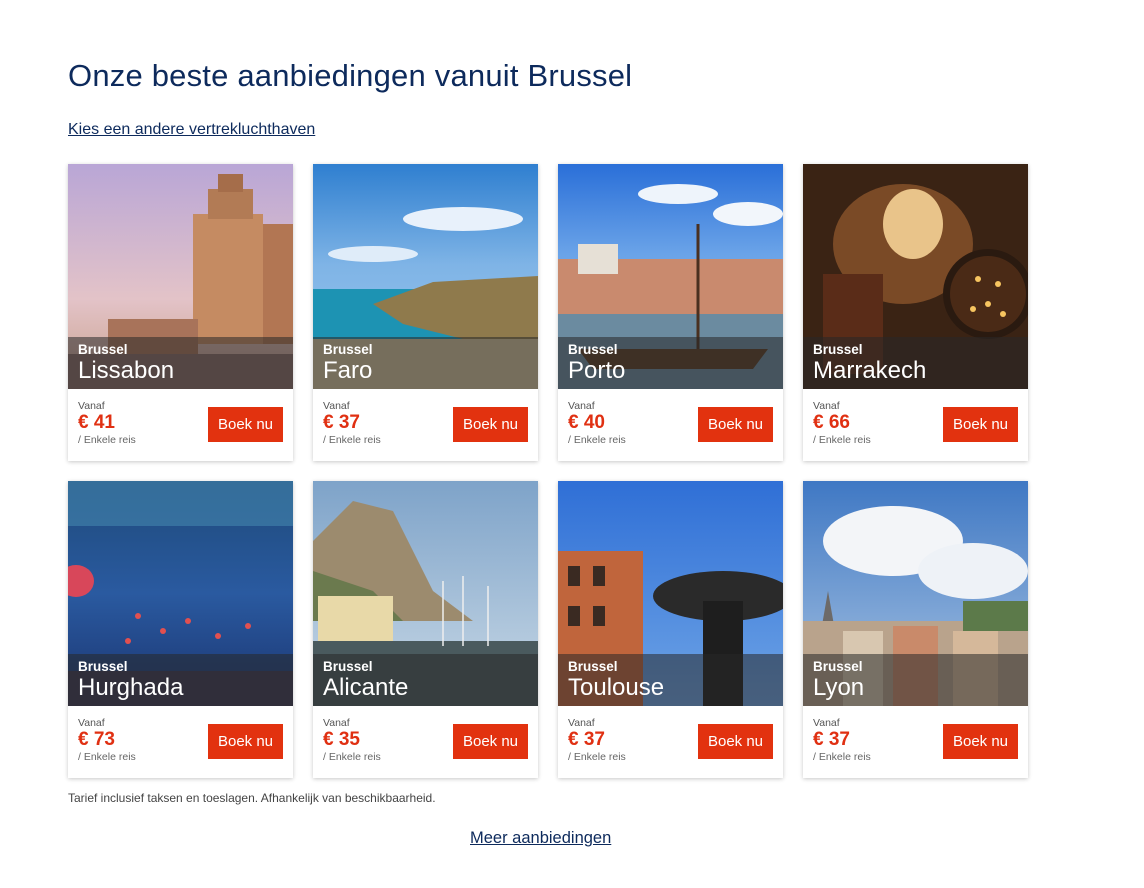 Image resolution: width=1144 pixels, height=888 pixels. I want to click on destination-name: Toulouse, so click(616, 687).